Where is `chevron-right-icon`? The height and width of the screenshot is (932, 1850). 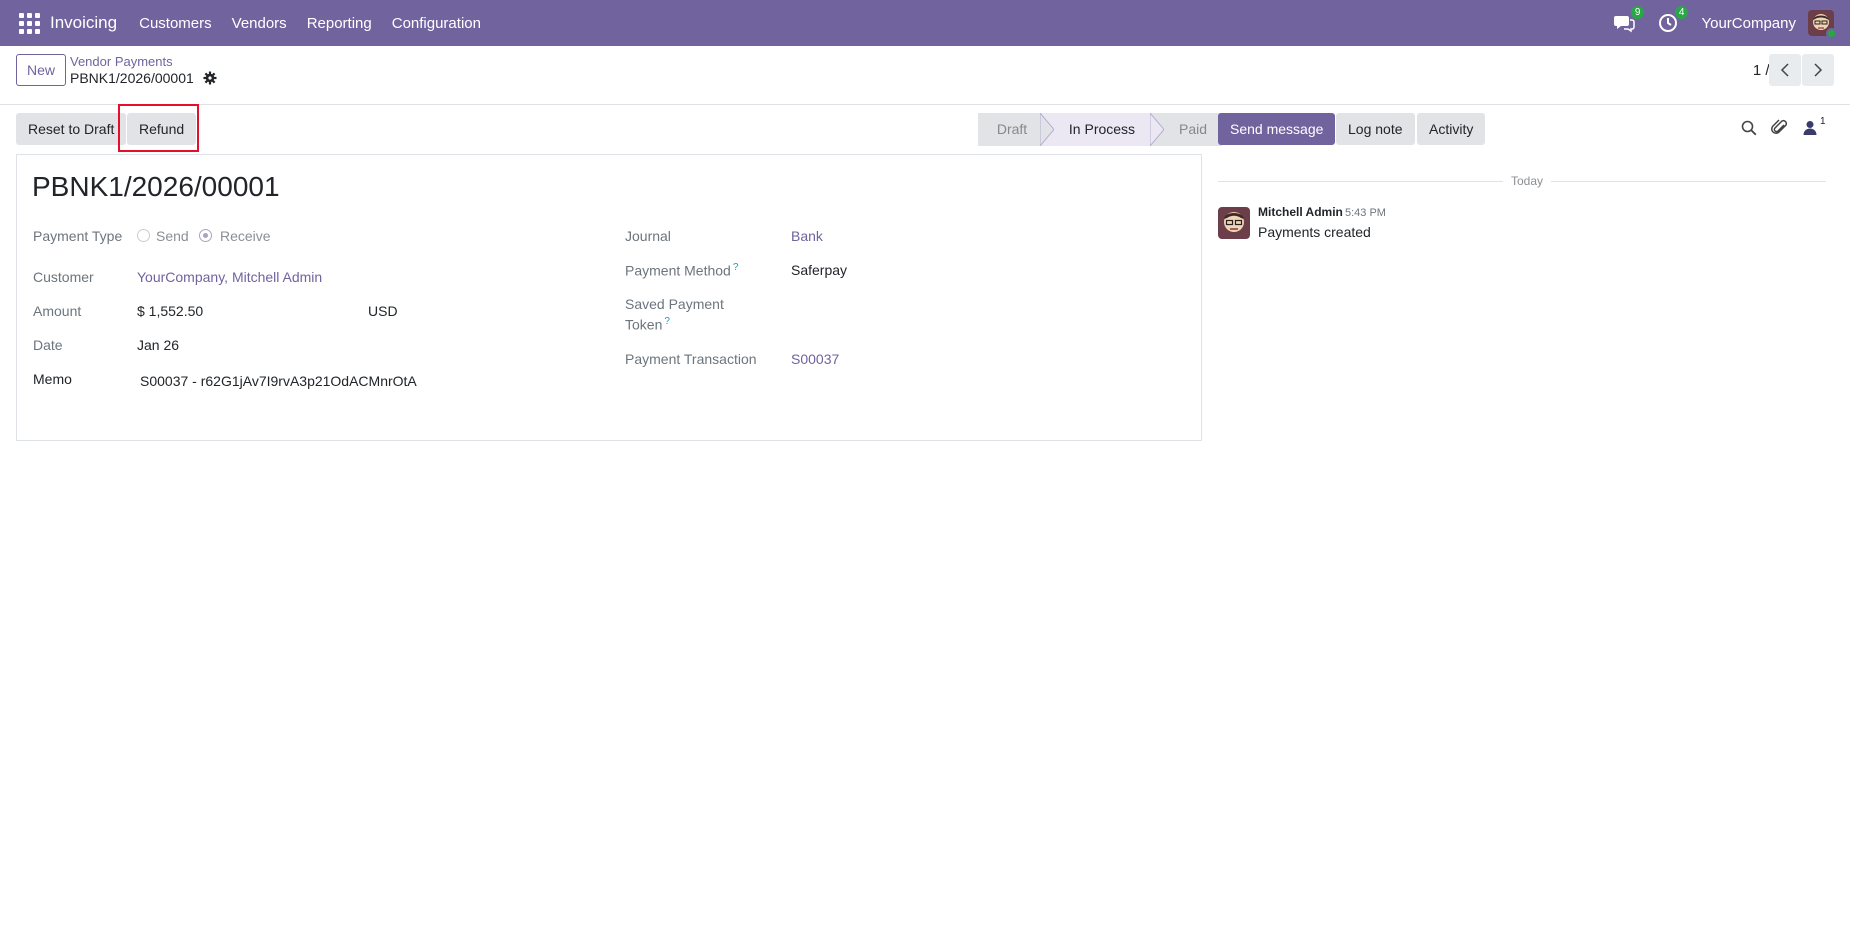 chevron-right-icon is located at coordinates (1818, 70).